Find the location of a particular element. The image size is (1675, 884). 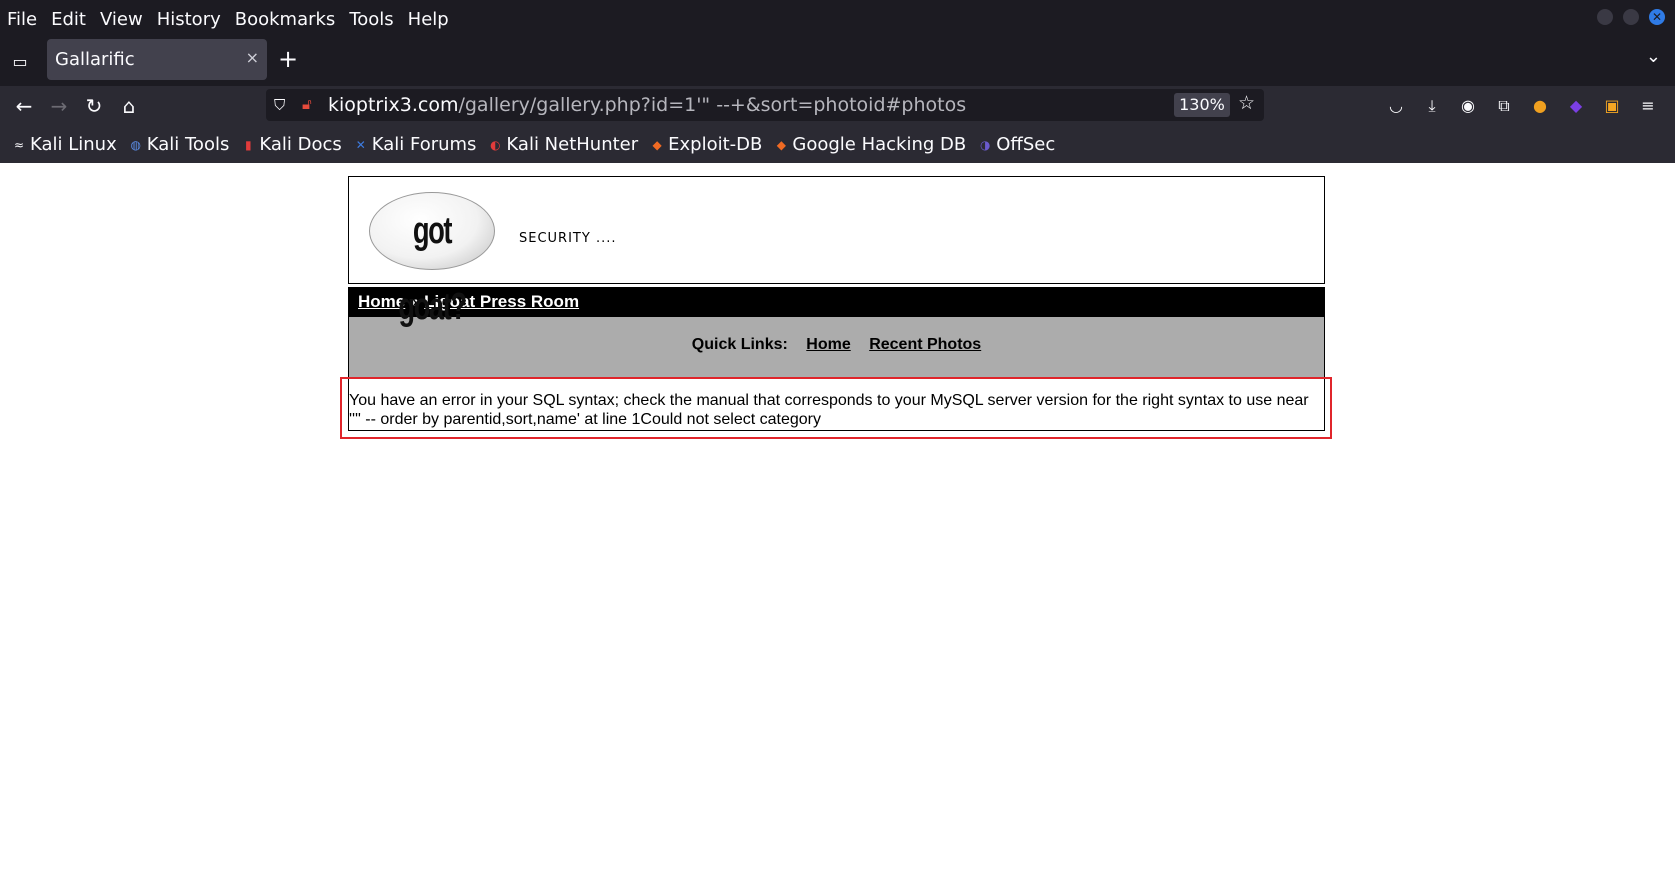

bookmark-offsec: ◑ OffSec is located at coordinates (1016, 144).